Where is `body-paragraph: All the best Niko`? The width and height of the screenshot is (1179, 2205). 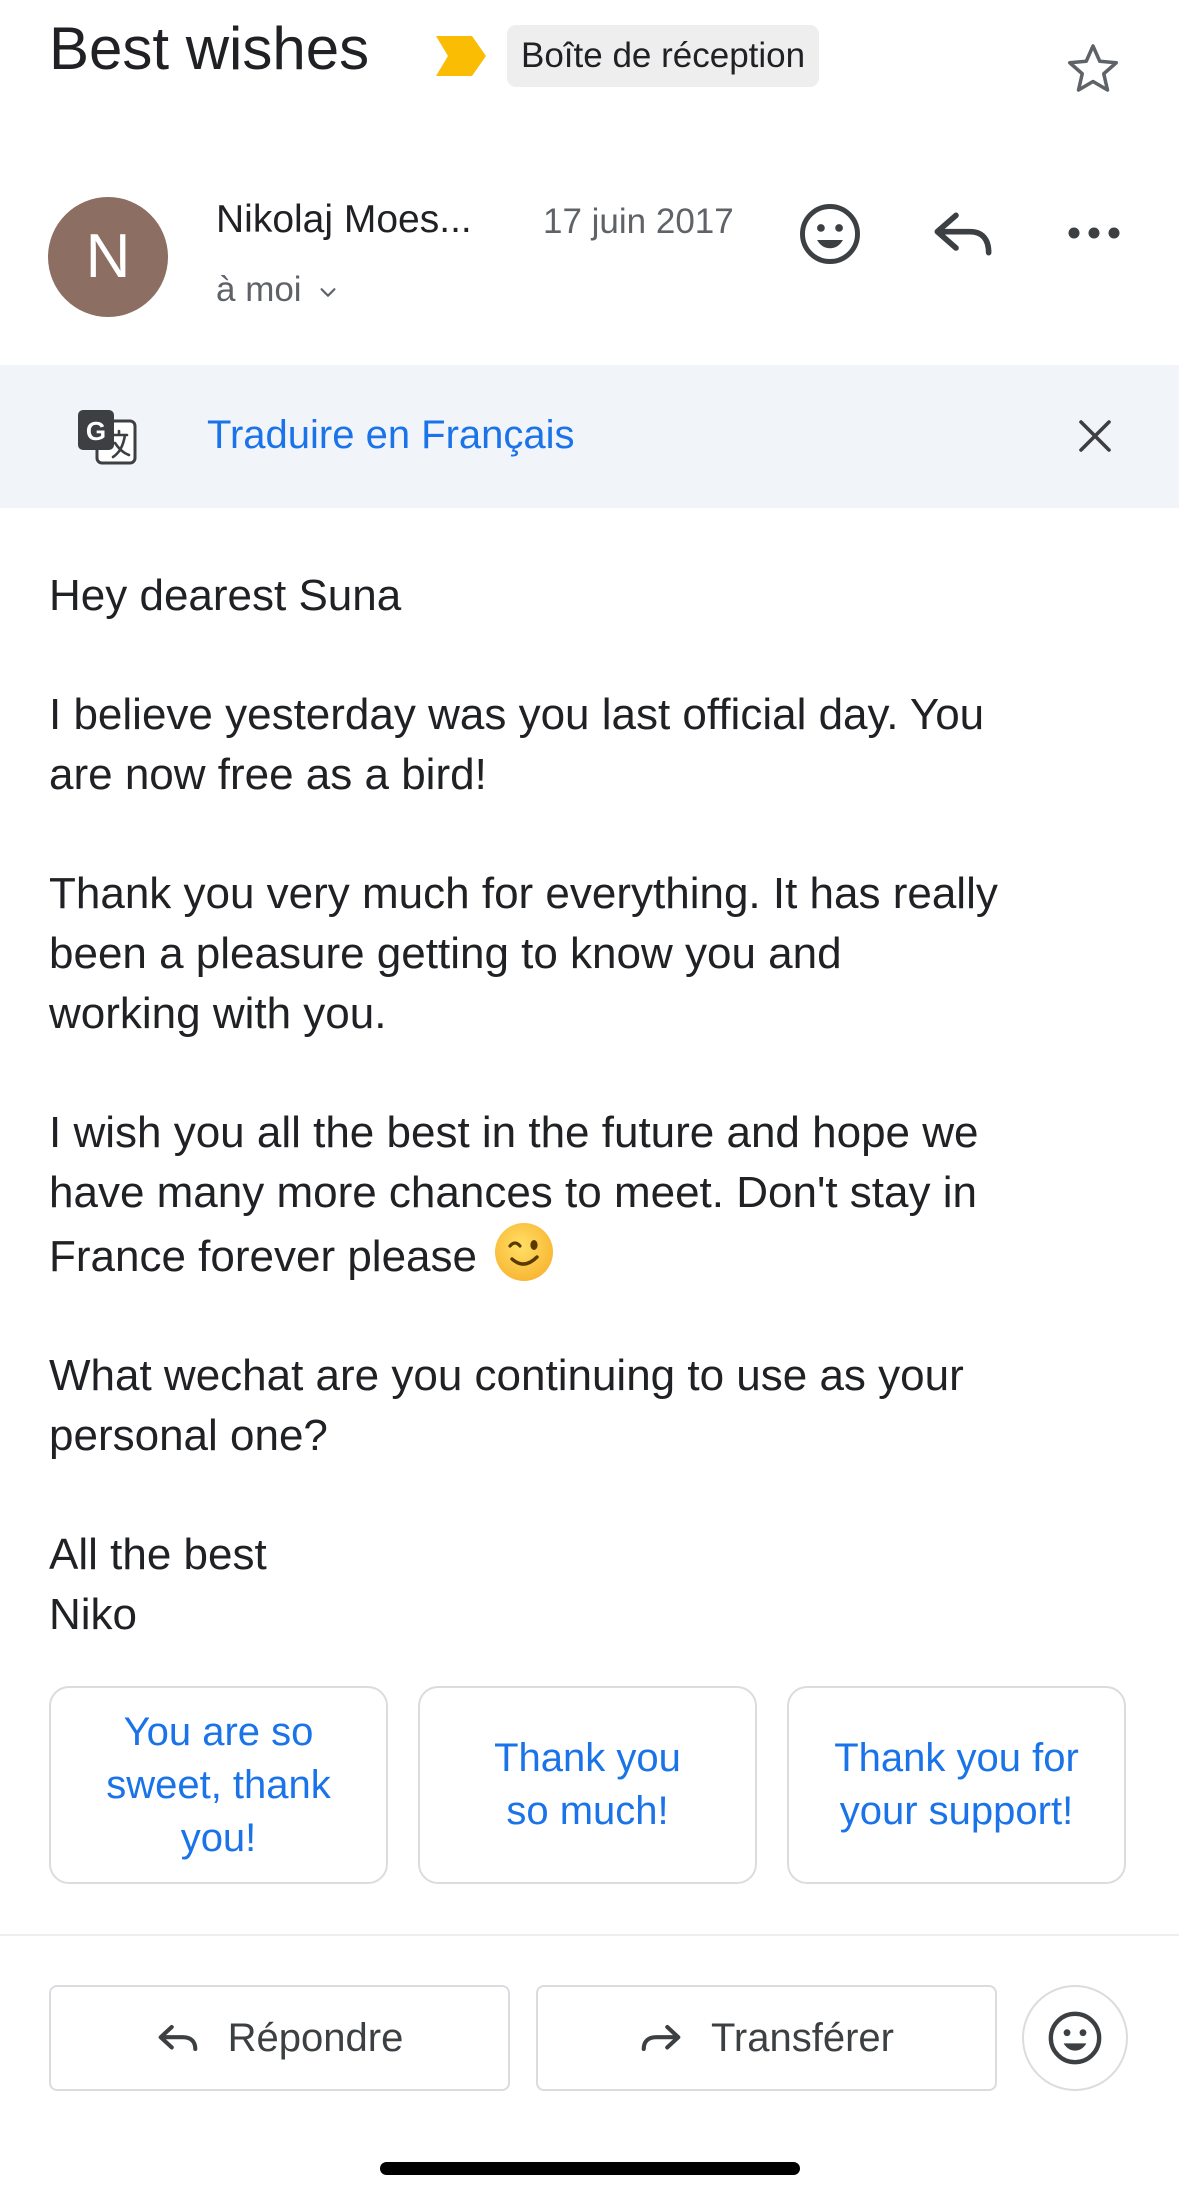 body-paragraph: All the best Niko is located at coordinates (599, 1585).